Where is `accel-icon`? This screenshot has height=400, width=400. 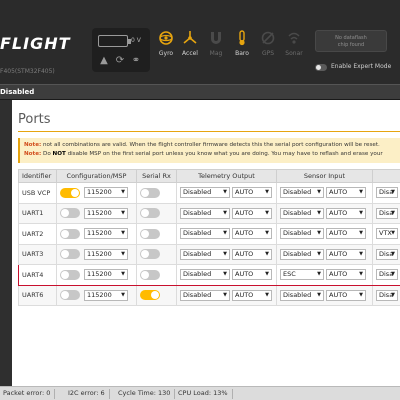 accel-icon is located at coordinates (190, 37).